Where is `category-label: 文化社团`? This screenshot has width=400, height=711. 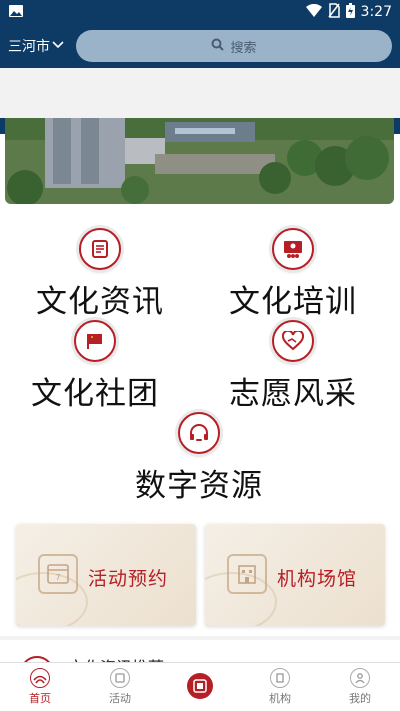
category-label: 文化社团 is located at coordinates (95, 394).